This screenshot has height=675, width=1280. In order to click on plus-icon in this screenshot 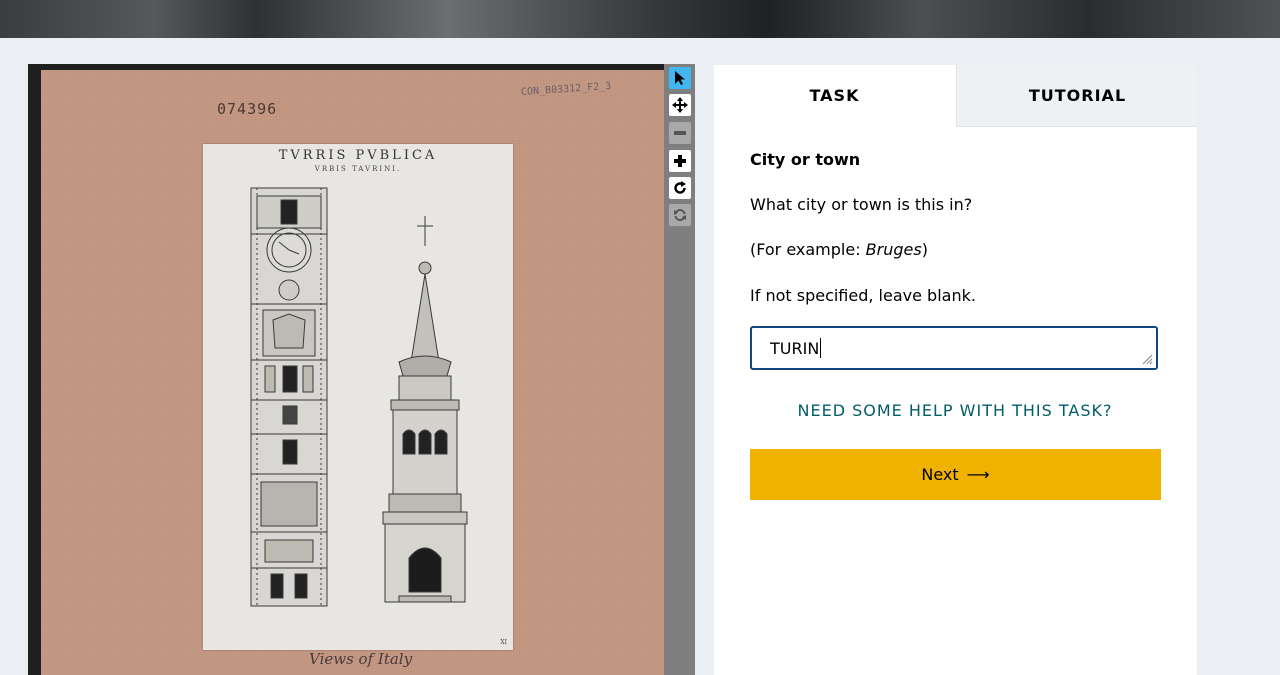, I will do `click(680, 161)`.